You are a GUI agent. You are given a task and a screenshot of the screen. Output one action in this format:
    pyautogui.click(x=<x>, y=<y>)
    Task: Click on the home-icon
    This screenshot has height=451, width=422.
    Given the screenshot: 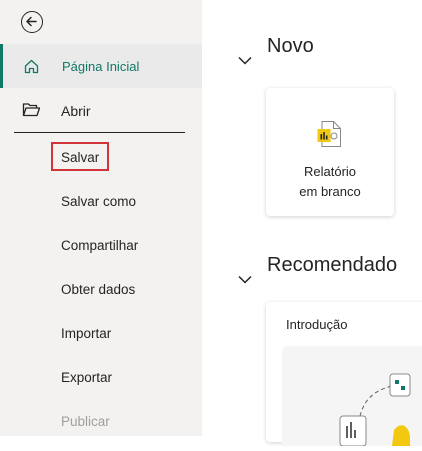 What is the action you would take?
    pyautogui.click(x=31, y=69)
    